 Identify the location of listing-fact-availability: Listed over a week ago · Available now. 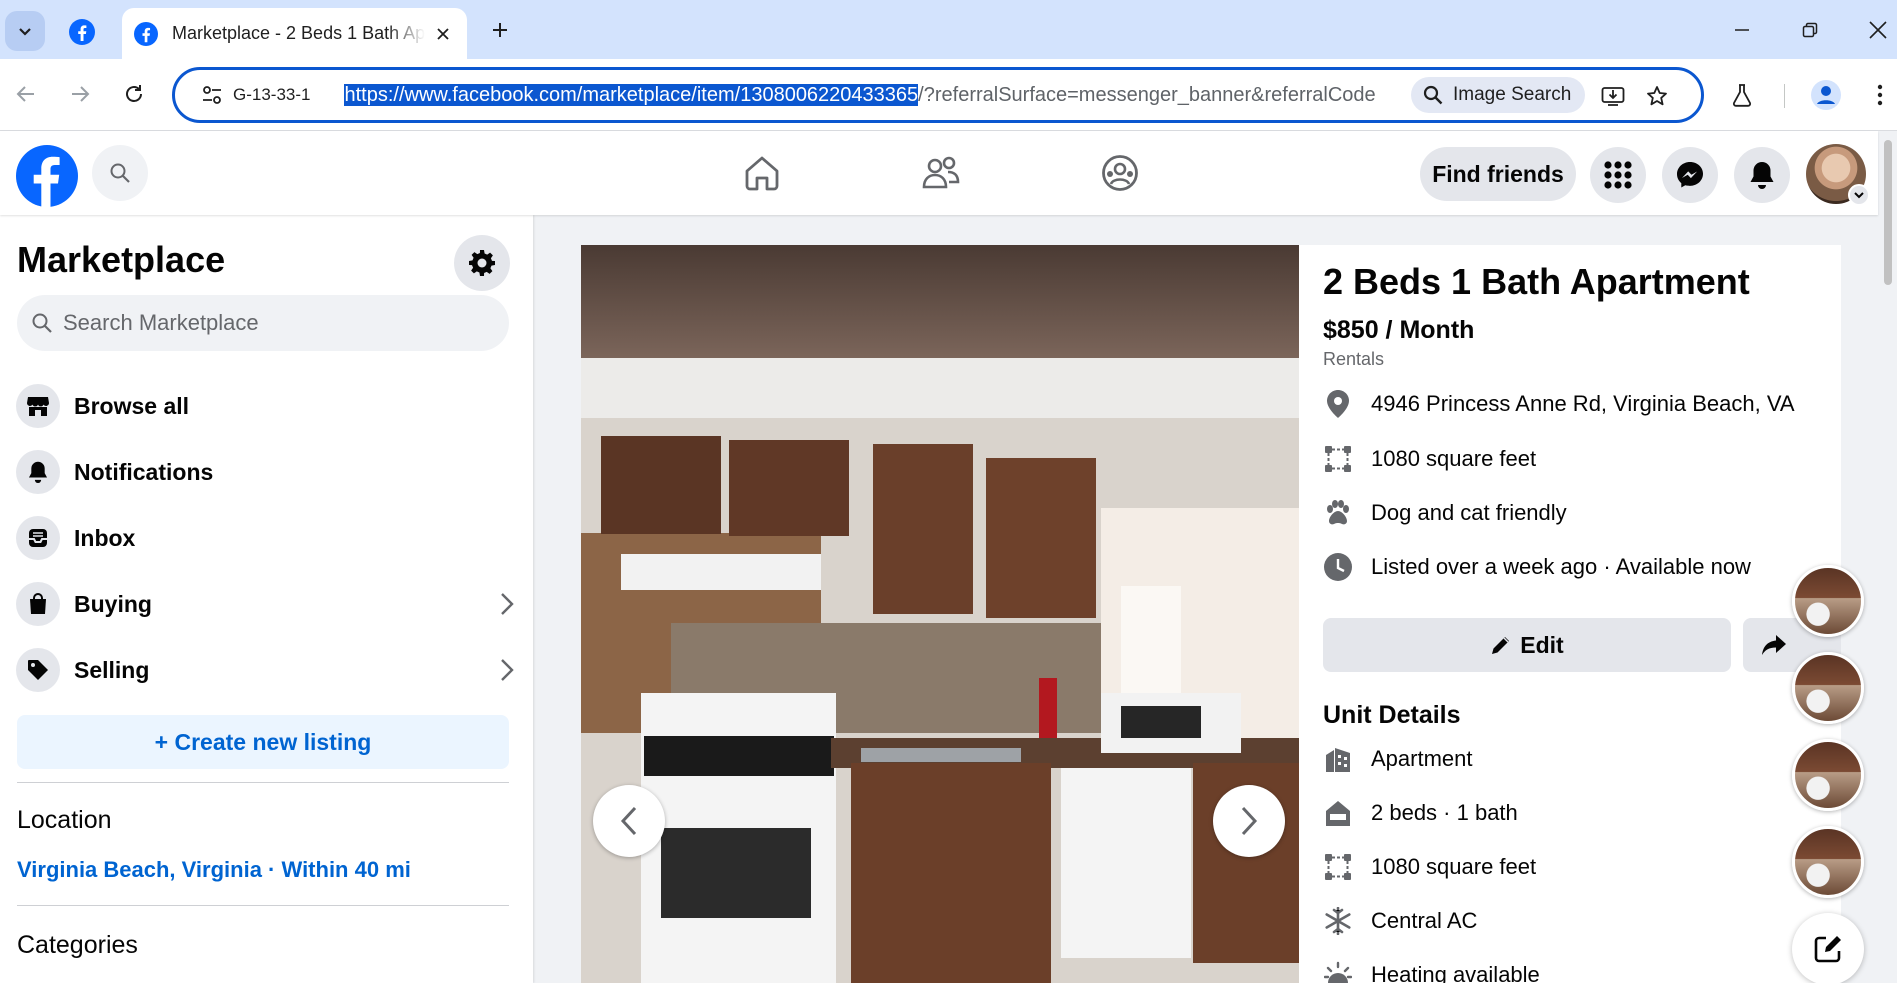
(1537, 567).